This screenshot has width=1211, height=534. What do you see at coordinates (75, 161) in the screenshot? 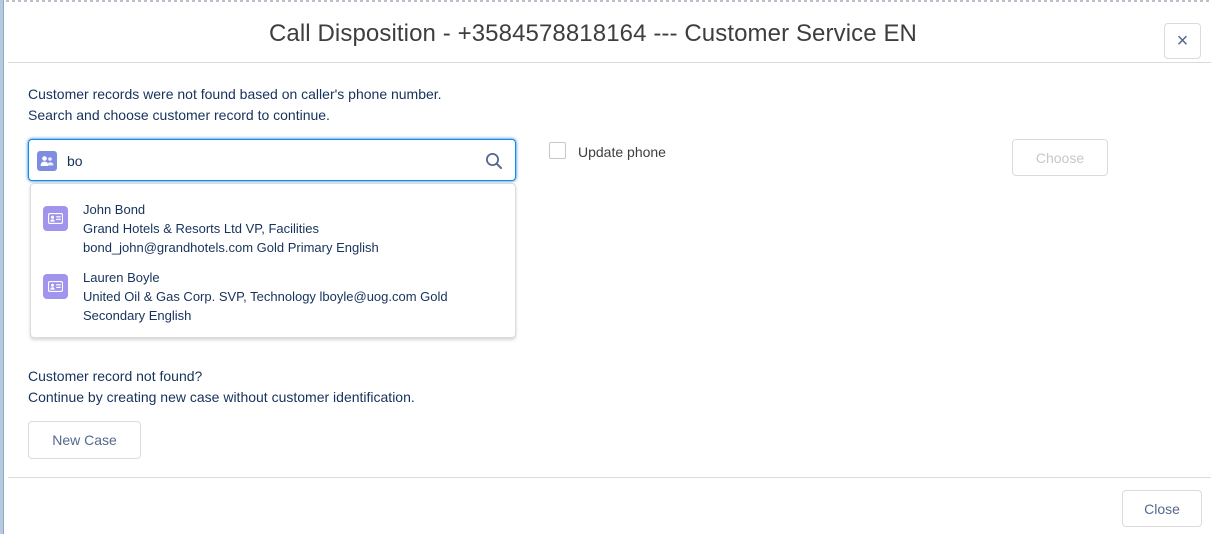
I see `search-input-value: bo` at bounding box center [75, 161].